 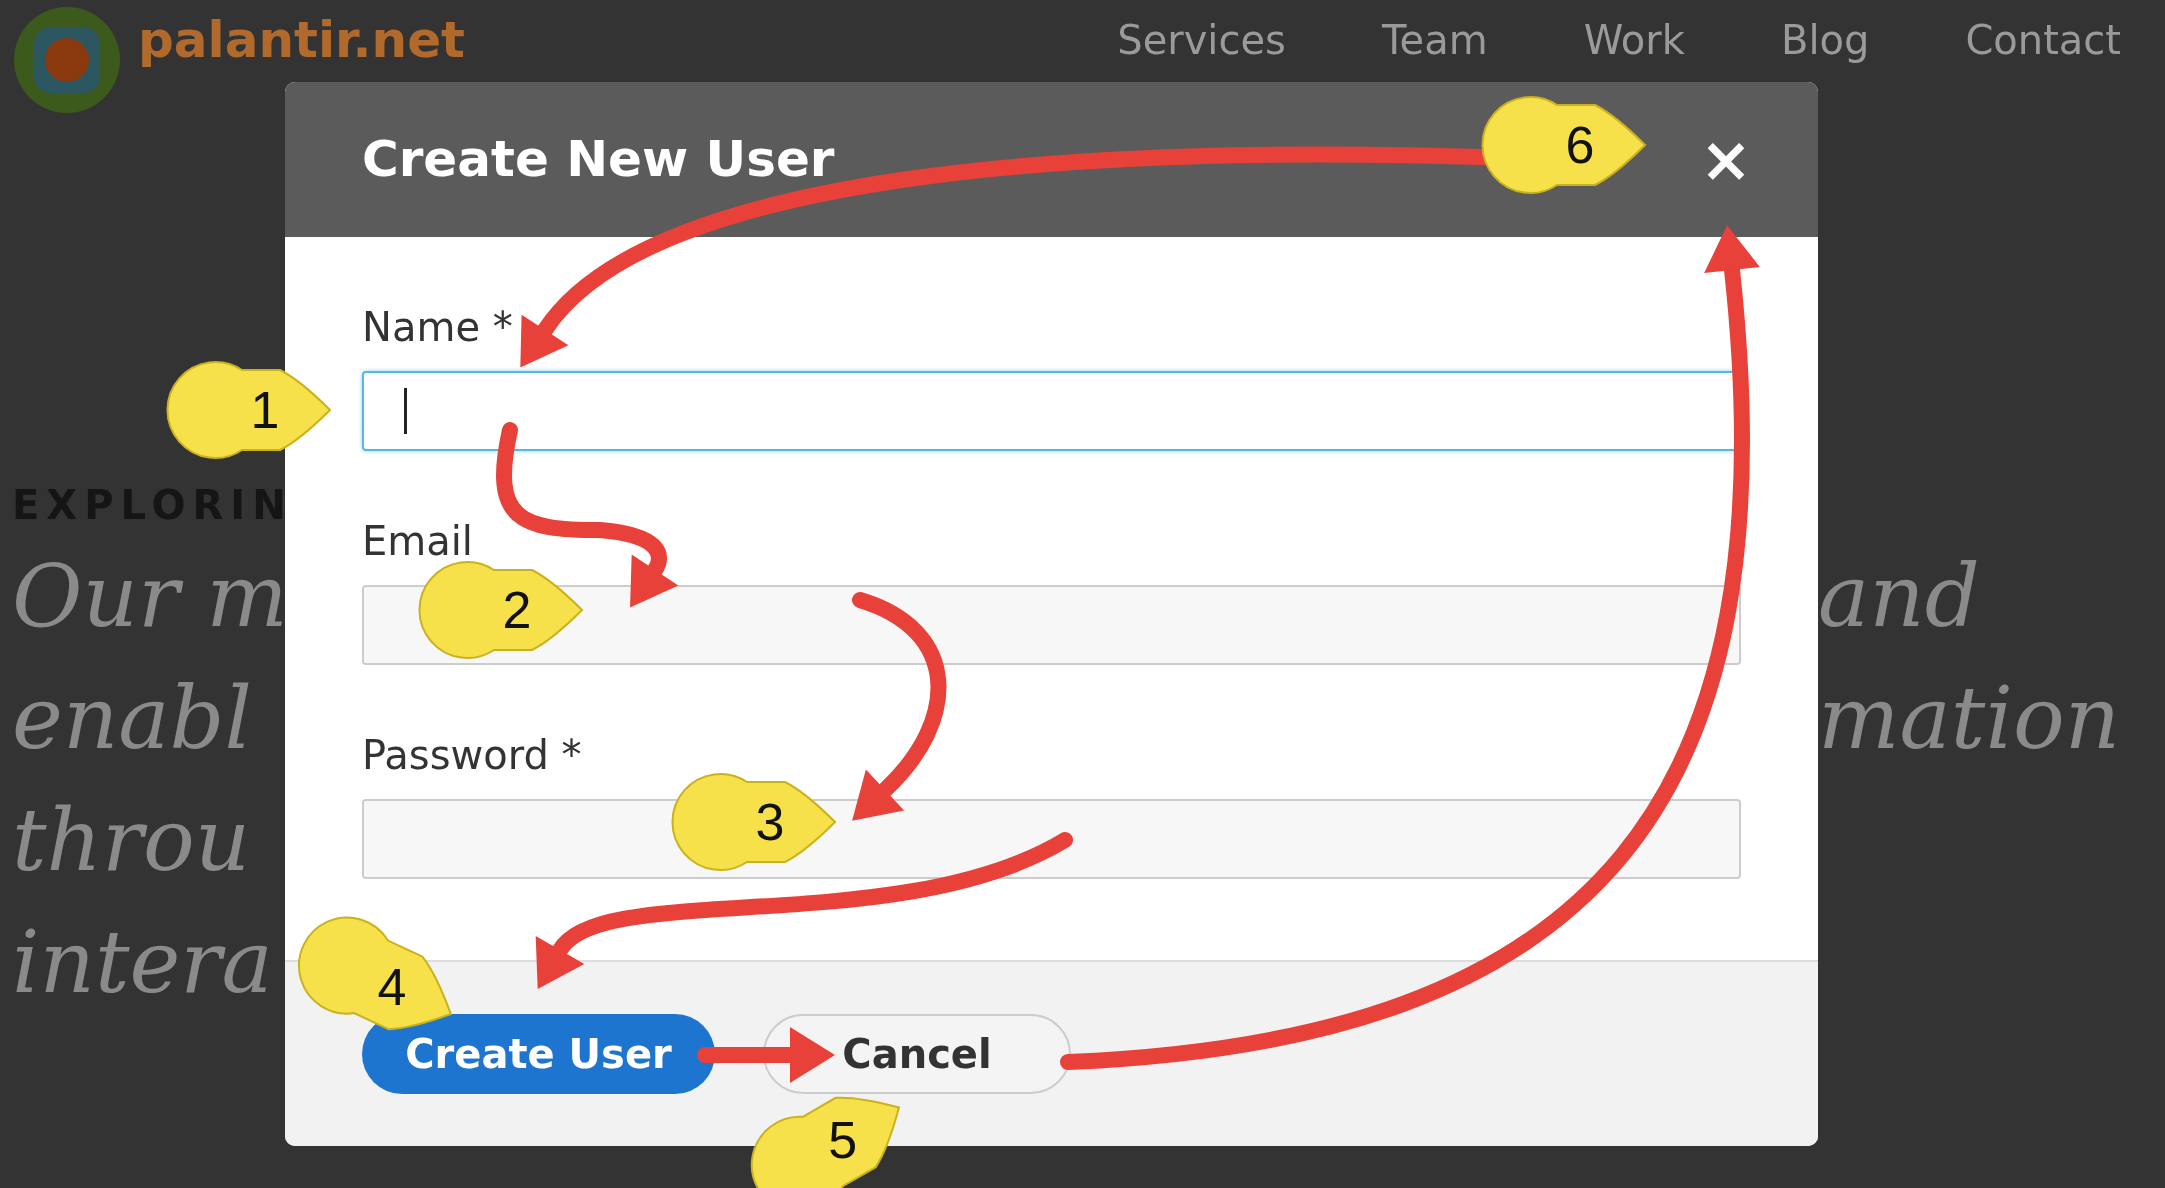 What do you see at coordinates (1825, 40) in the screenshot?
I see `nav-link: Blog` at bounding box center [1825, 40].